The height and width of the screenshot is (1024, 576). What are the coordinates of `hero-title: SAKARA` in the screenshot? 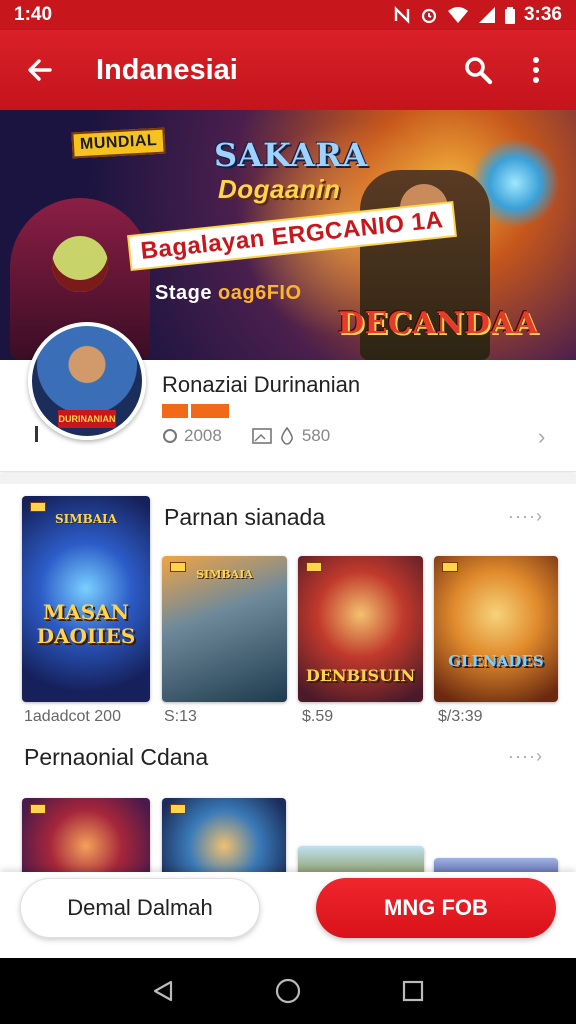 It's located at (291, 155).